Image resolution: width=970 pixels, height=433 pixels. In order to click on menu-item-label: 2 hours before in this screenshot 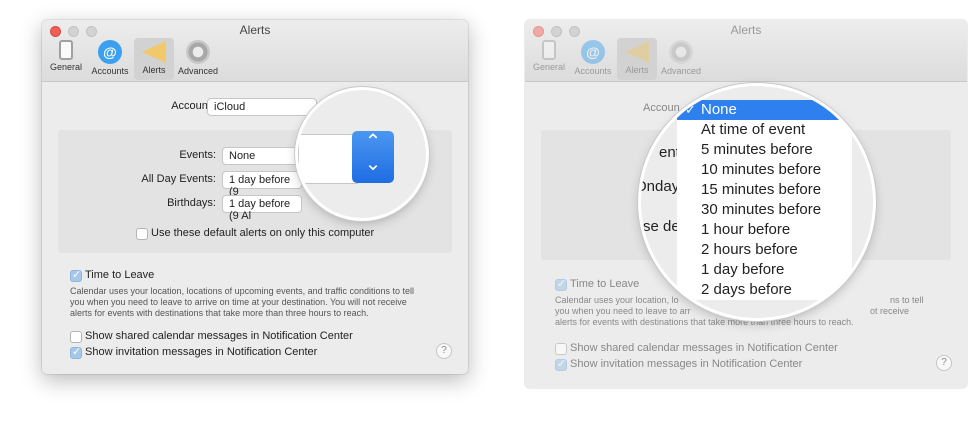, I will do `click(749, 249)`.